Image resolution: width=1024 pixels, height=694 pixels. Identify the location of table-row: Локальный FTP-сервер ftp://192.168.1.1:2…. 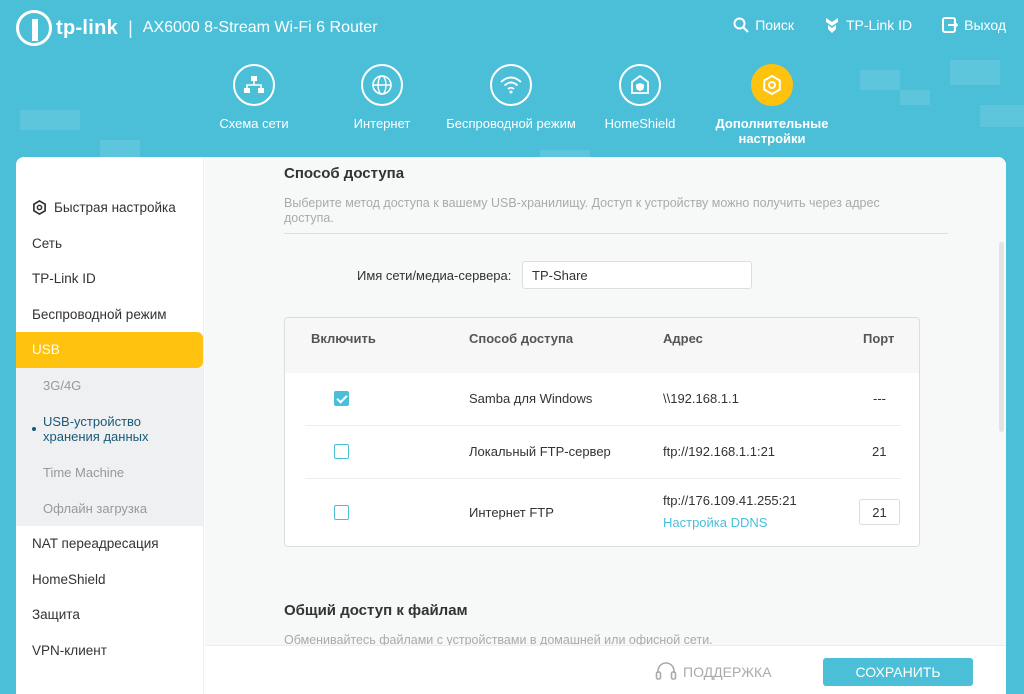
(602, 452).